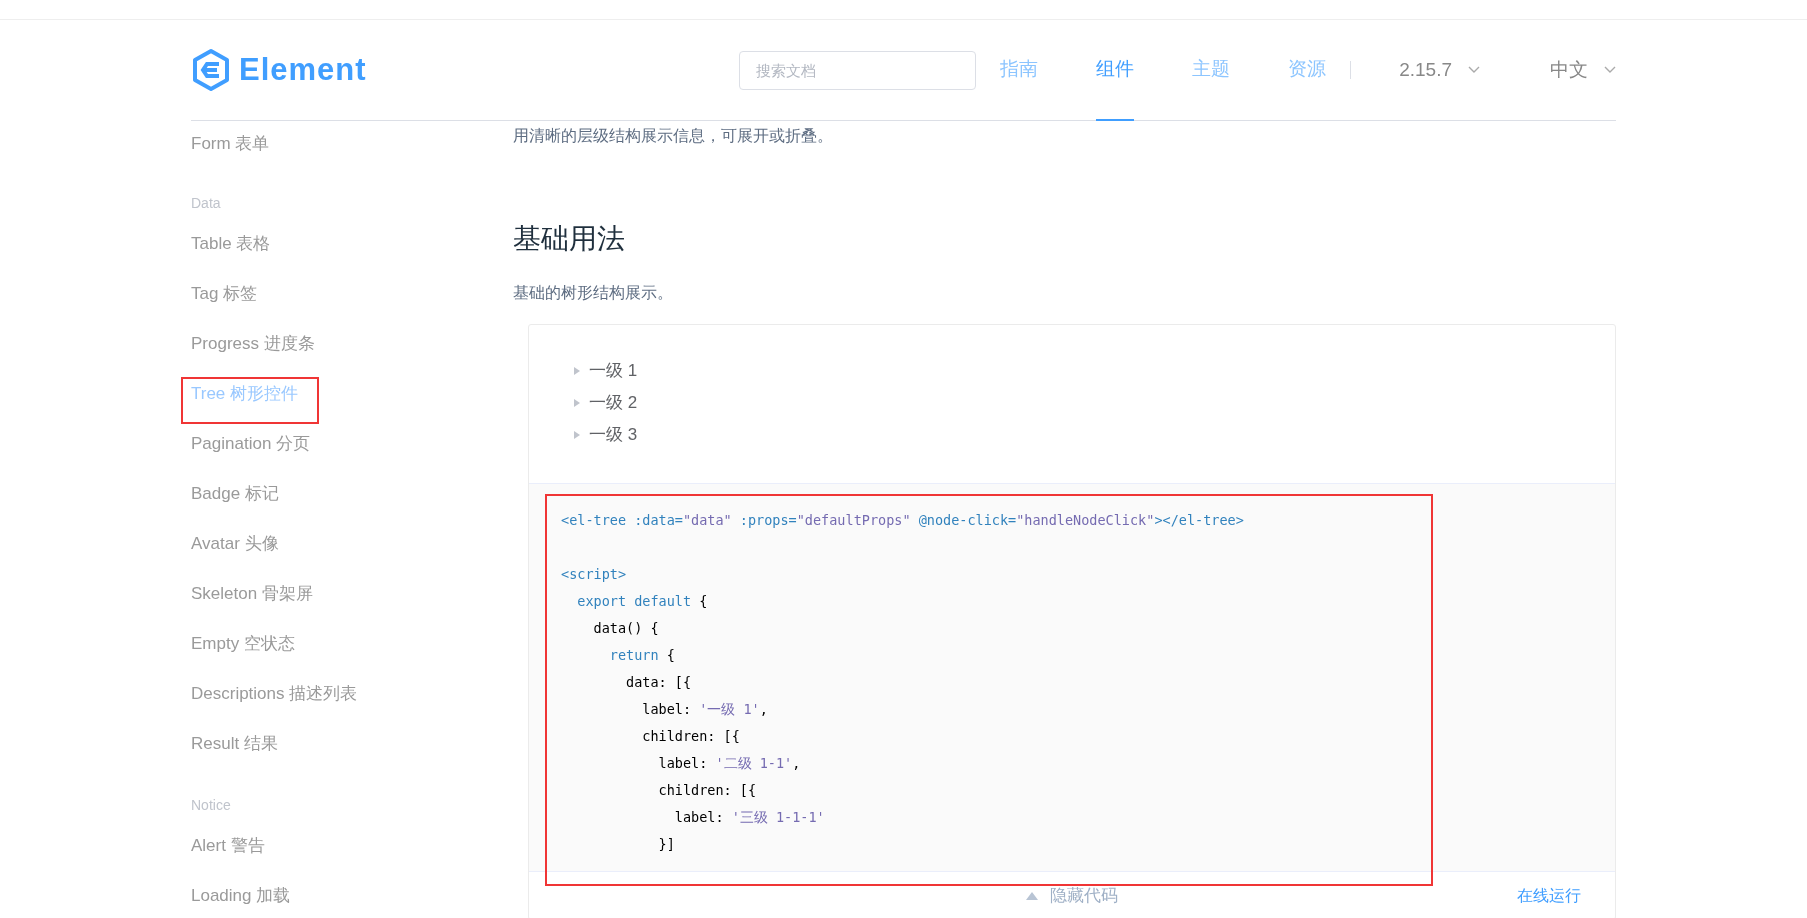  Describe the element at coordinates (673, 136) in the screenshot. I see `description-text: 用清晰的层级结构展示信息，可展开或折叠。` at that location.